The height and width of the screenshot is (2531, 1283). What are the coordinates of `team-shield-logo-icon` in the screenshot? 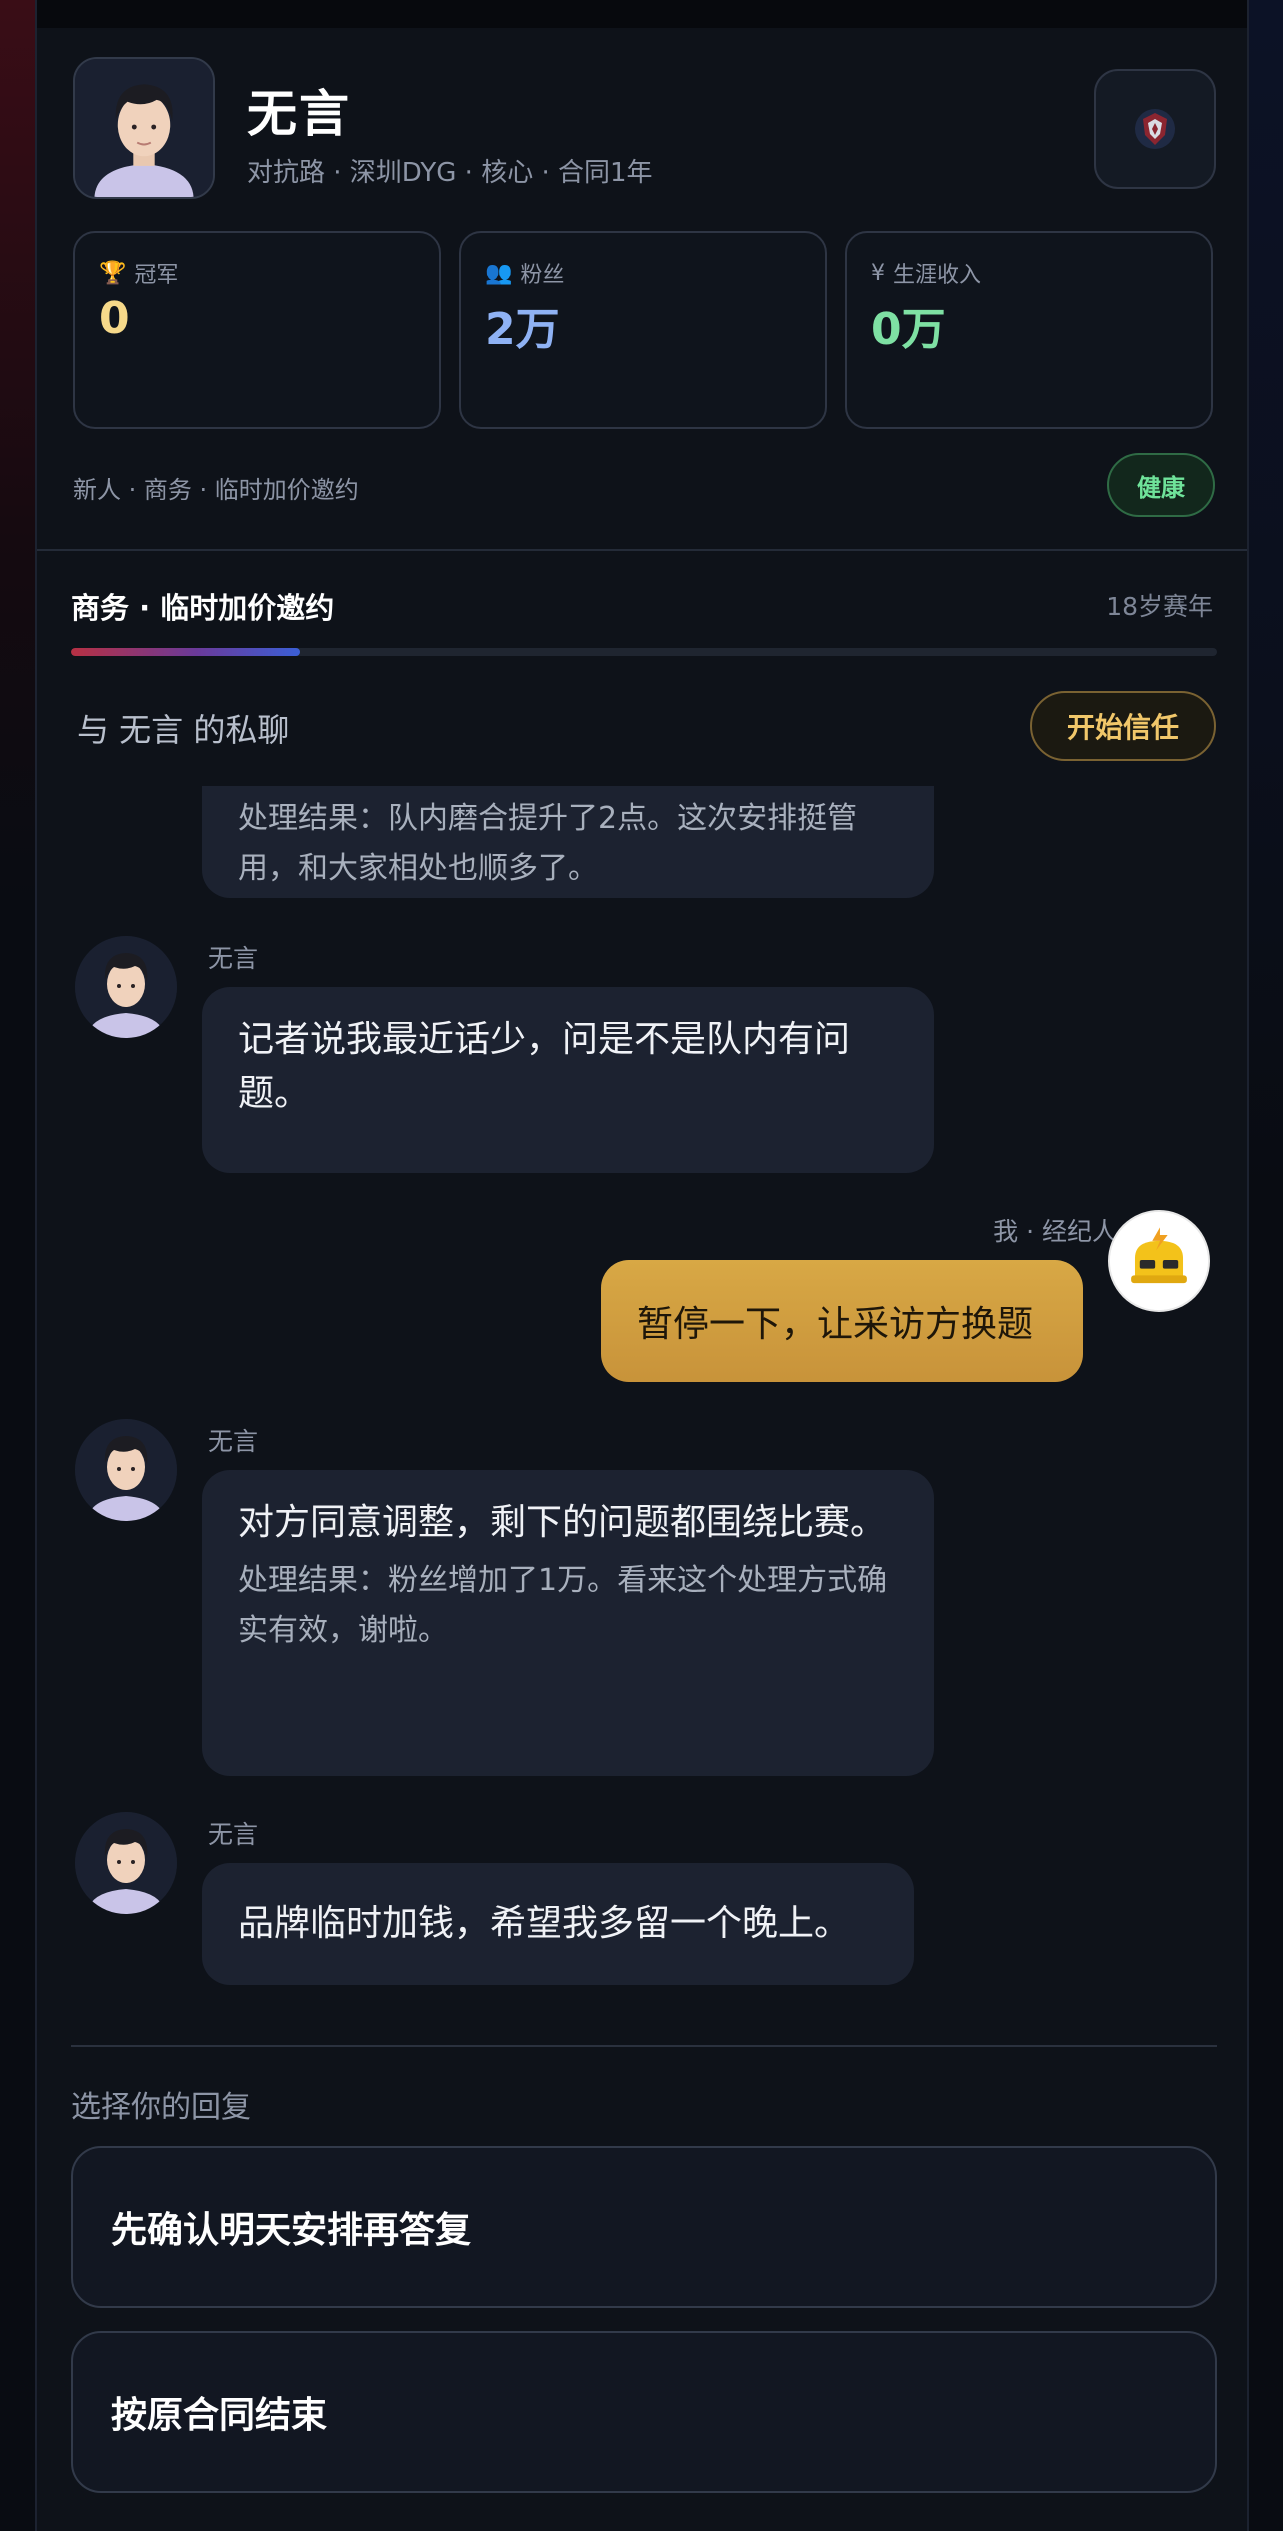 It's located at (1155, 129).